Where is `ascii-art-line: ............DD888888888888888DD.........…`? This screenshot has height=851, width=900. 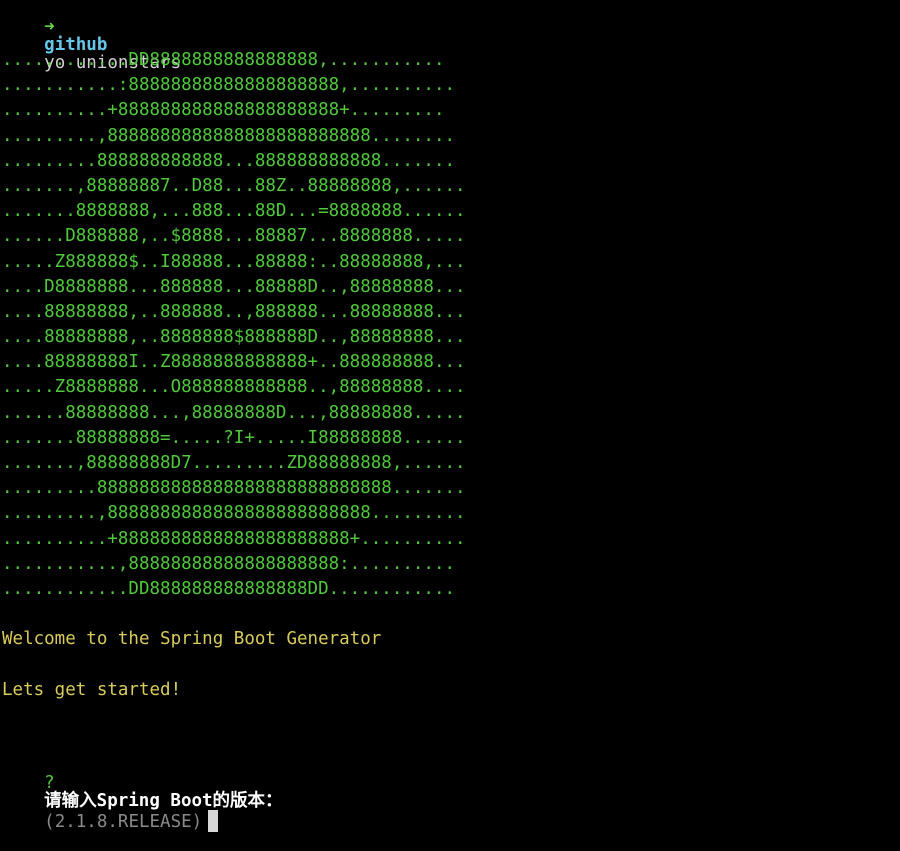
ascii-art-line: ............DD888888888888888DD.........… is located at coordinates (229, 588).